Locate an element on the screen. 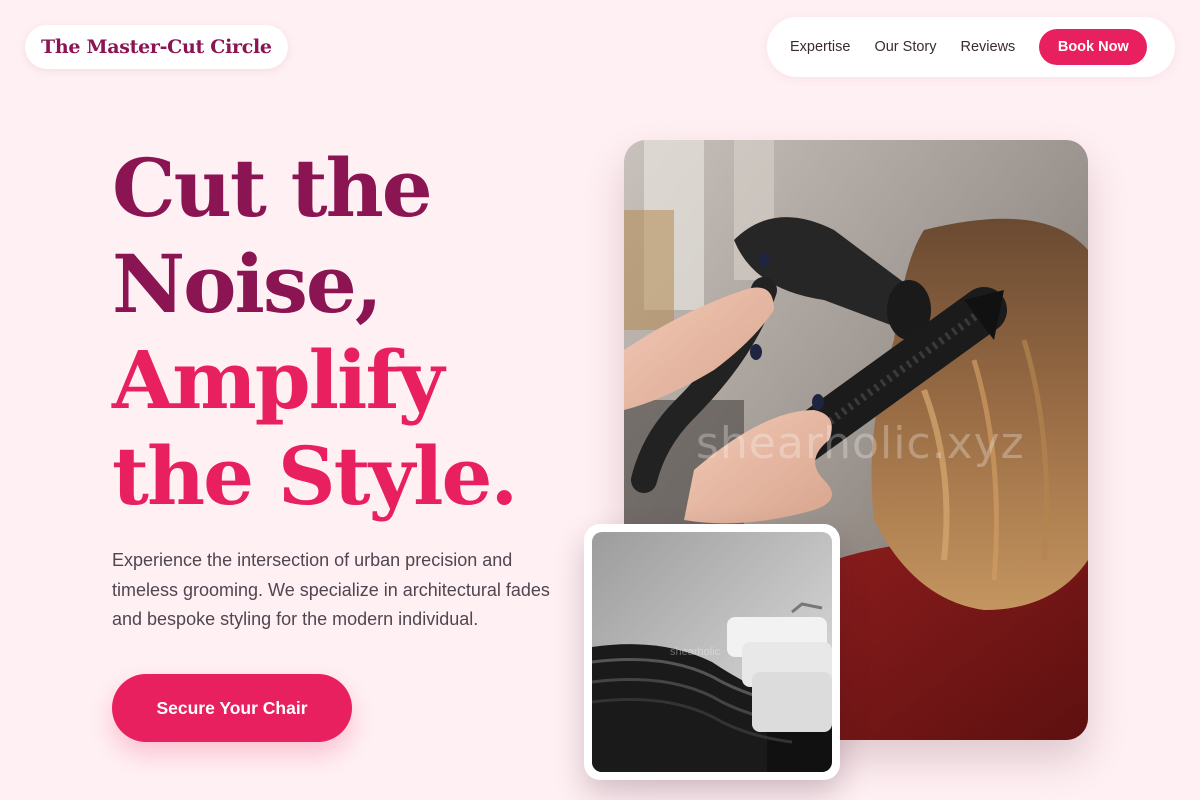  top-nav: Expertise Our Story Reviews Book Now is located at coordinates (971, 47).